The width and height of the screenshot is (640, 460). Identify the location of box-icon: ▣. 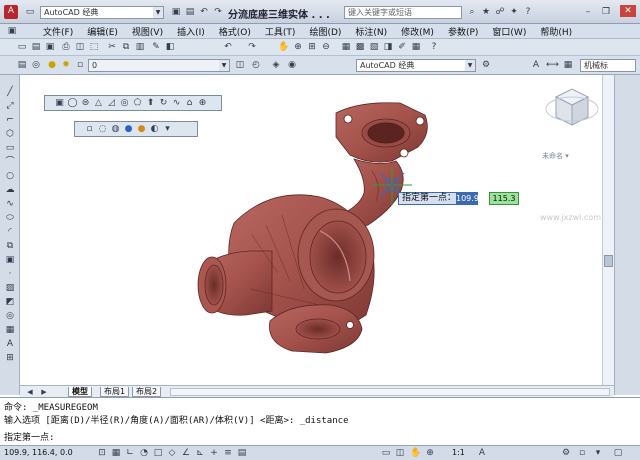
(59, 103).